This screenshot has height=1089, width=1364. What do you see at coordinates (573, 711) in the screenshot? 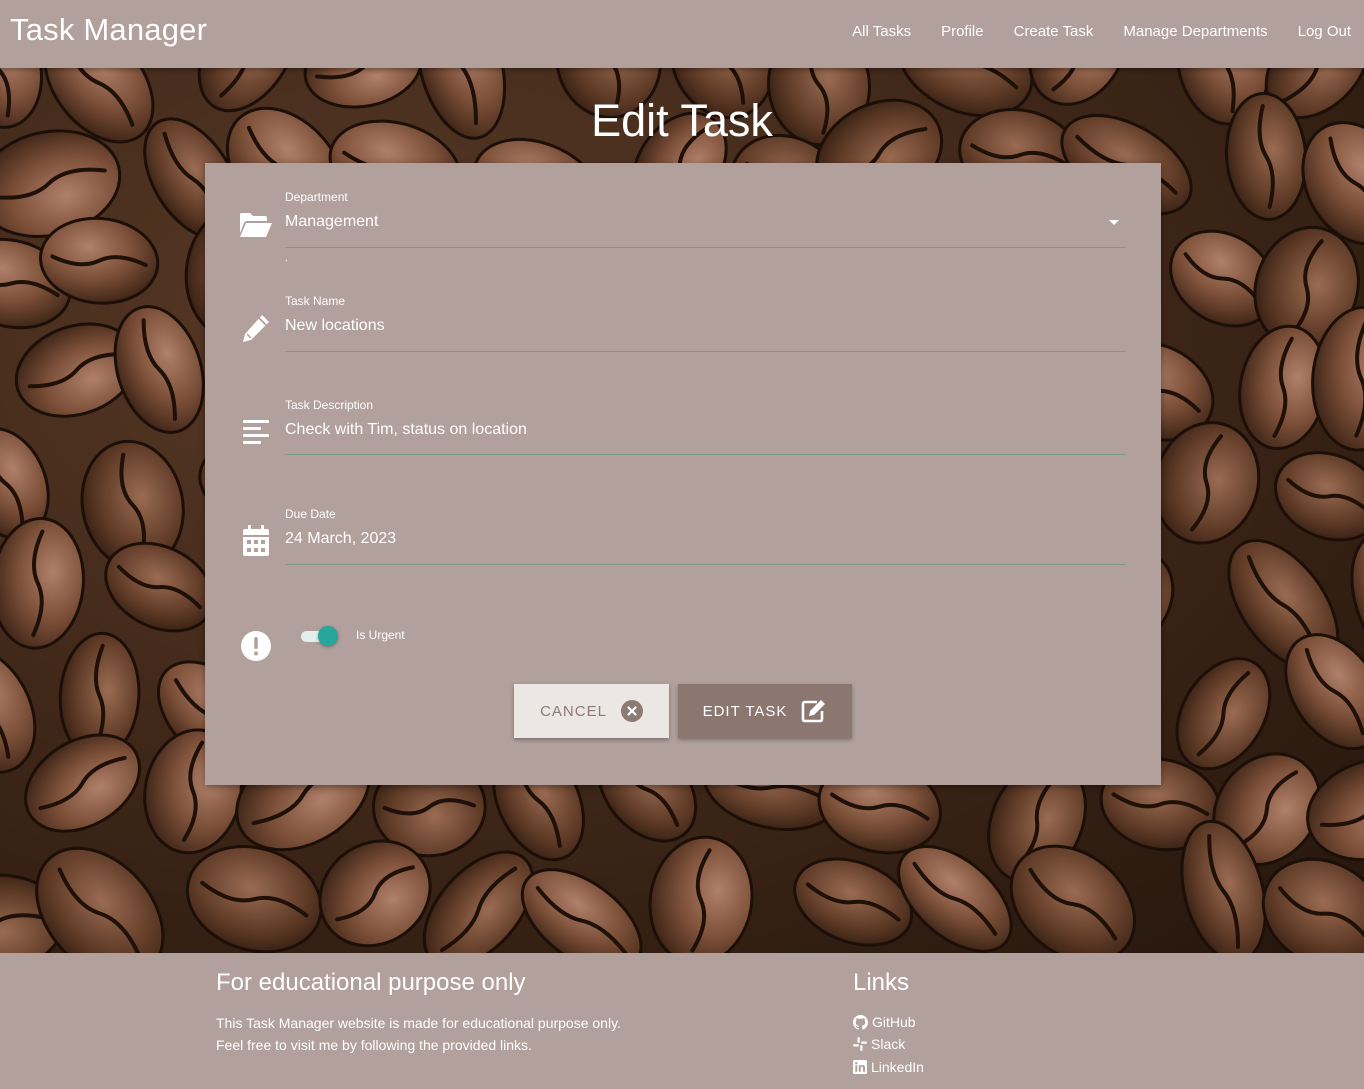
I see `cancel-label: CANCEL` at bounding box center [573, 711].